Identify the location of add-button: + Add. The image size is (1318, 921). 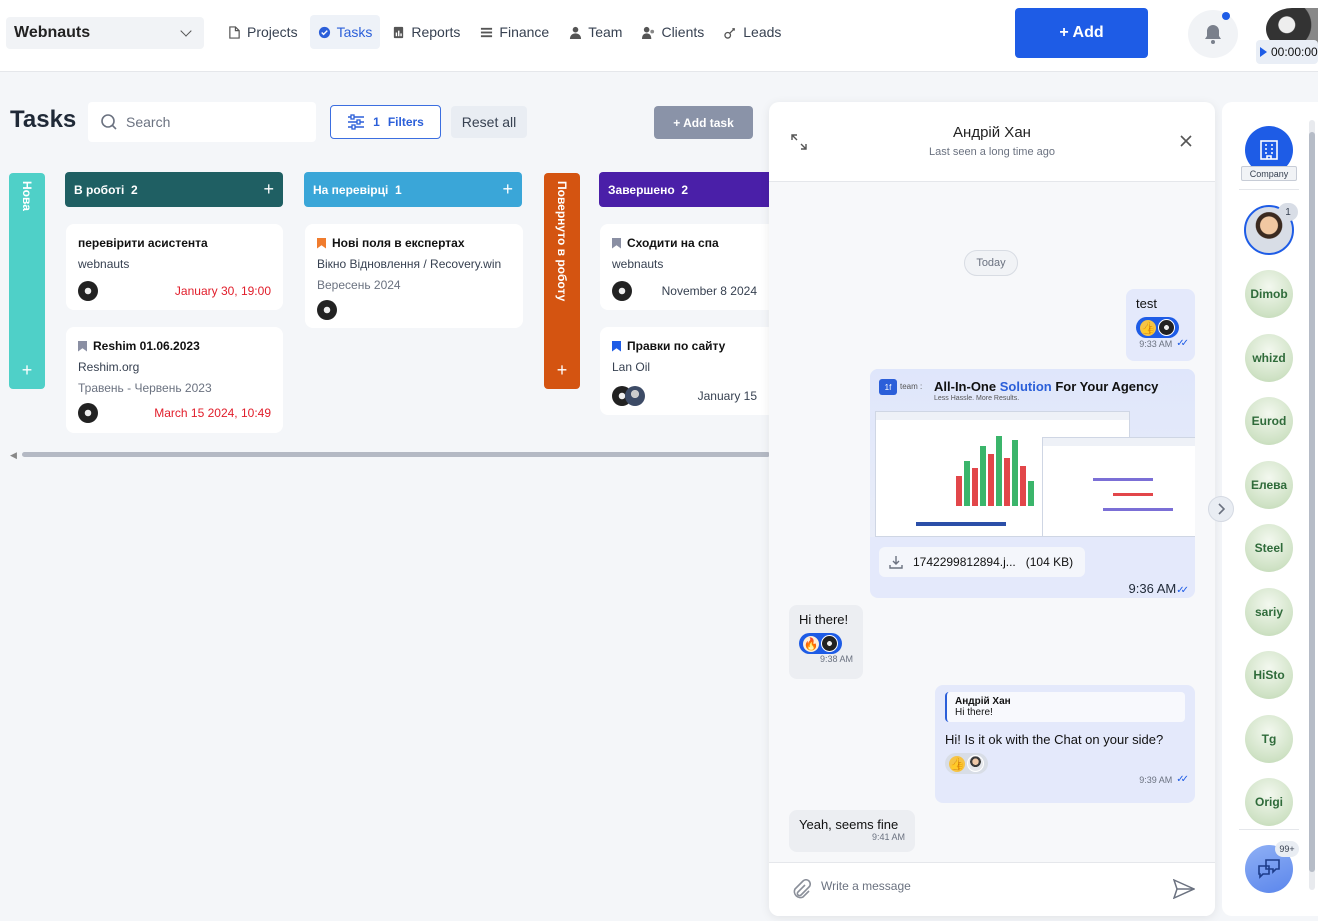
(1081, 33).